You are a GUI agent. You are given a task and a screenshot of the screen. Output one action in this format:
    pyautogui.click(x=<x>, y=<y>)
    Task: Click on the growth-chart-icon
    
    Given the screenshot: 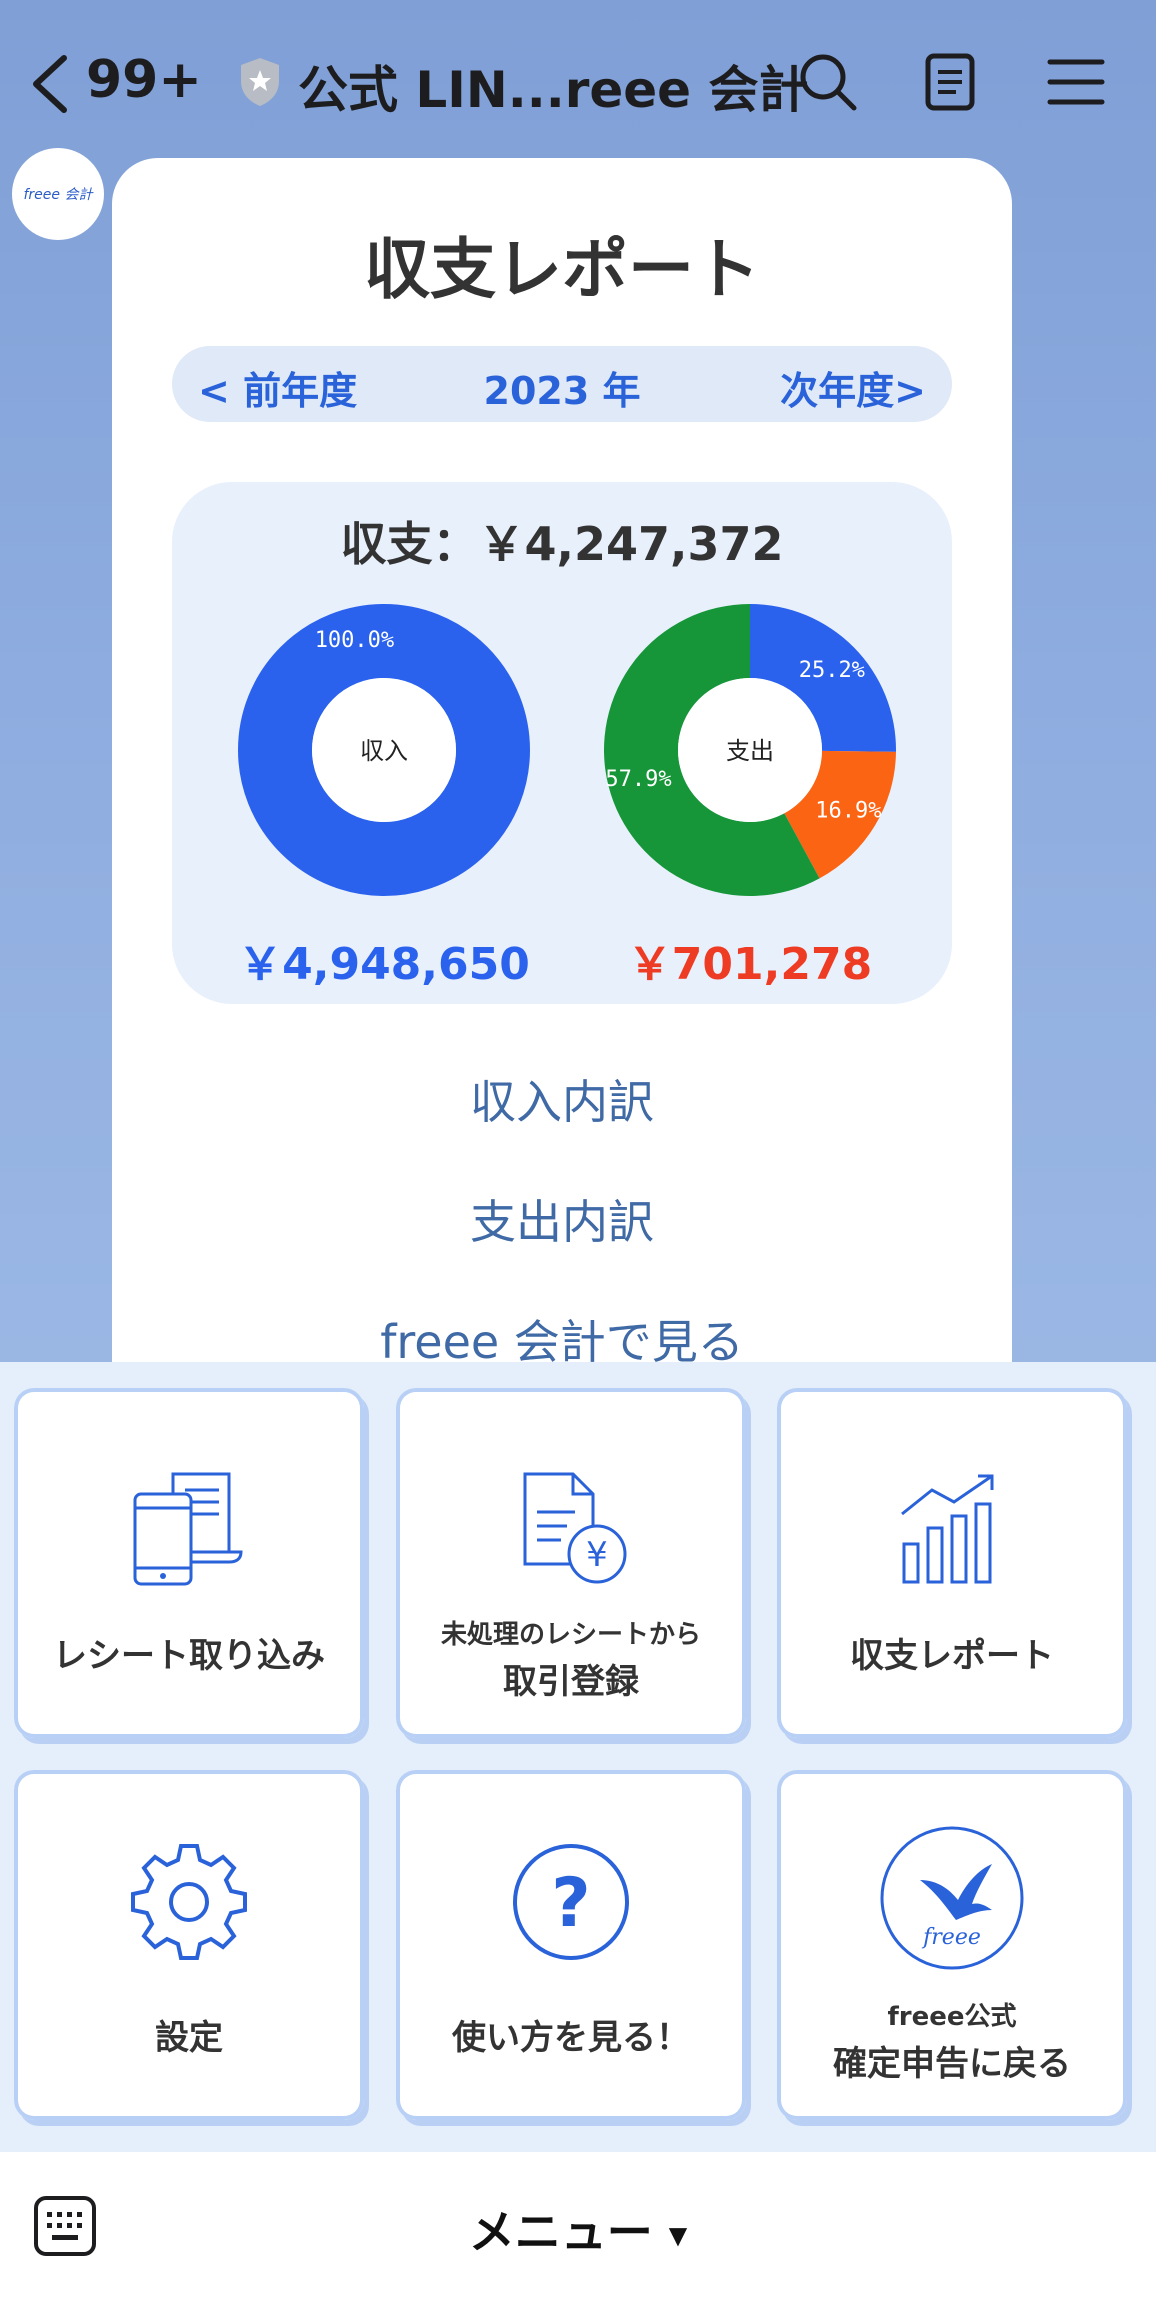 What is the action you would take?
    pyautogui.click(x=947, y=1529)
    